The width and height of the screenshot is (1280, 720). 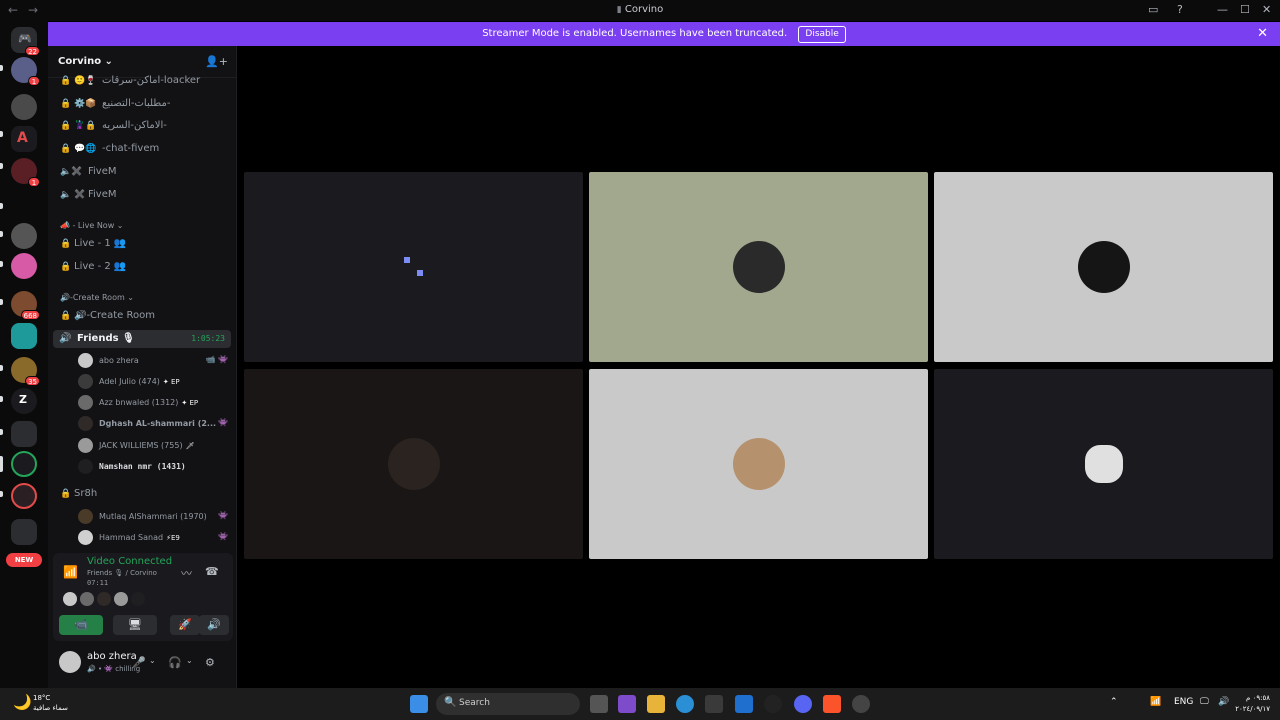 What do you see at coordinates (656, 704) in the screenshot?
I see `file-explorer-icon` at bounding box center [656, 704].